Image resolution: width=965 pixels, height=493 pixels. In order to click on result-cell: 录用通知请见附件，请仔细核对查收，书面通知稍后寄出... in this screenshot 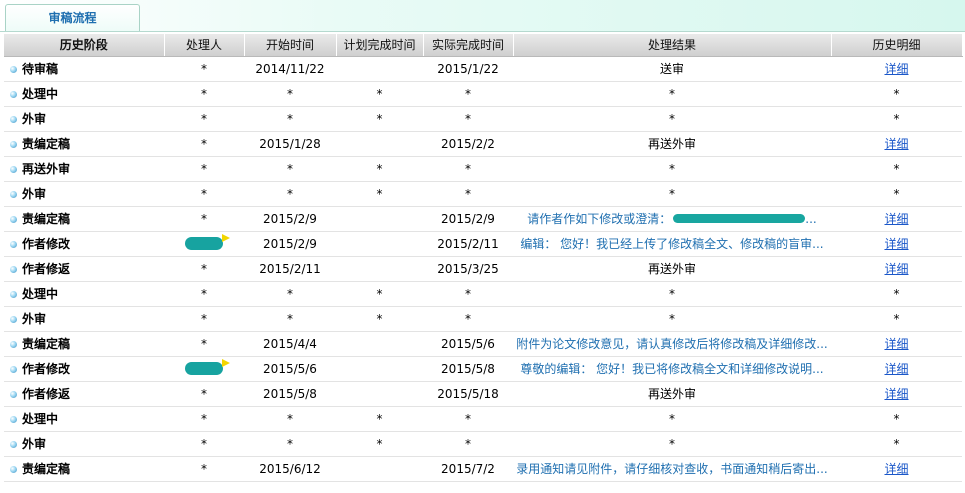, I will do `click(672, 469)`.